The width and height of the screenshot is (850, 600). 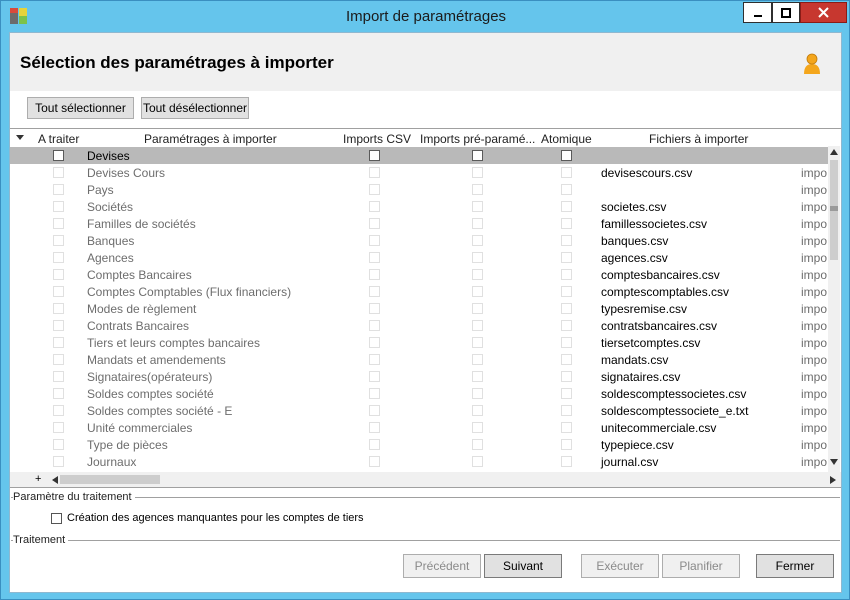 What do you see at coordinates (80, 108) in the screenshot?
I see `select-all-button: Tout sélectionner` at bounding box center [80, 108].